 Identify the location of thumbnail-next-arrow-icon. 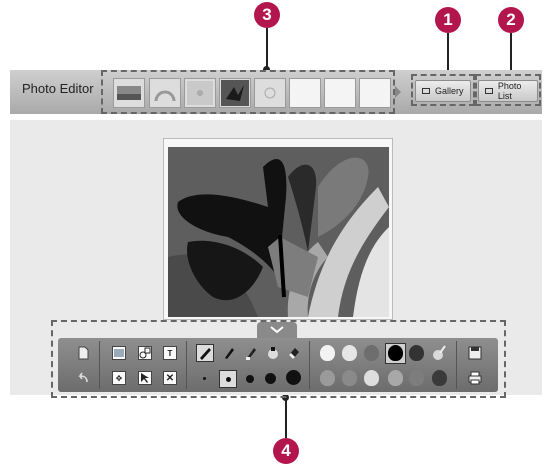
(398, 92).